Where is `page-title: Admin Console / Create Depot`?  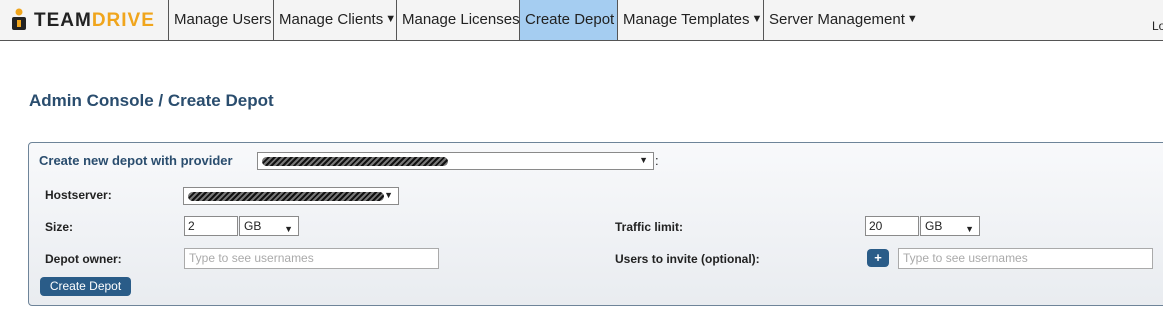 page-title: Admin Console / Create Depot is located at coordinates (151, 100).